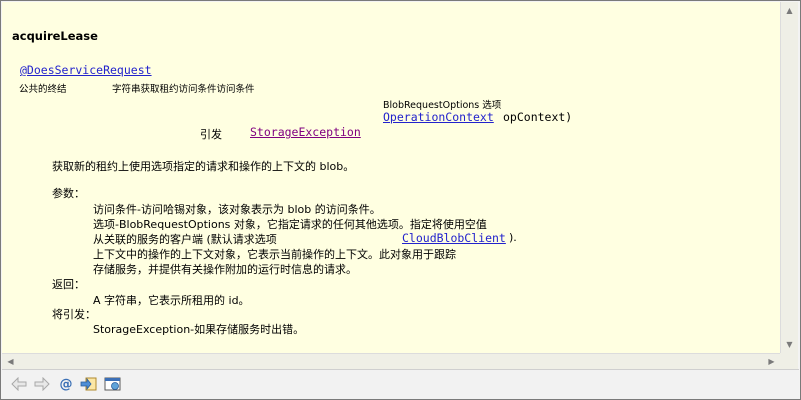 This screenshot has height=400, width=801. What do you see at coordinates (42, 384) in the screenshot?
I see `forward-arrow-icon` at bounding box center [42, 384].